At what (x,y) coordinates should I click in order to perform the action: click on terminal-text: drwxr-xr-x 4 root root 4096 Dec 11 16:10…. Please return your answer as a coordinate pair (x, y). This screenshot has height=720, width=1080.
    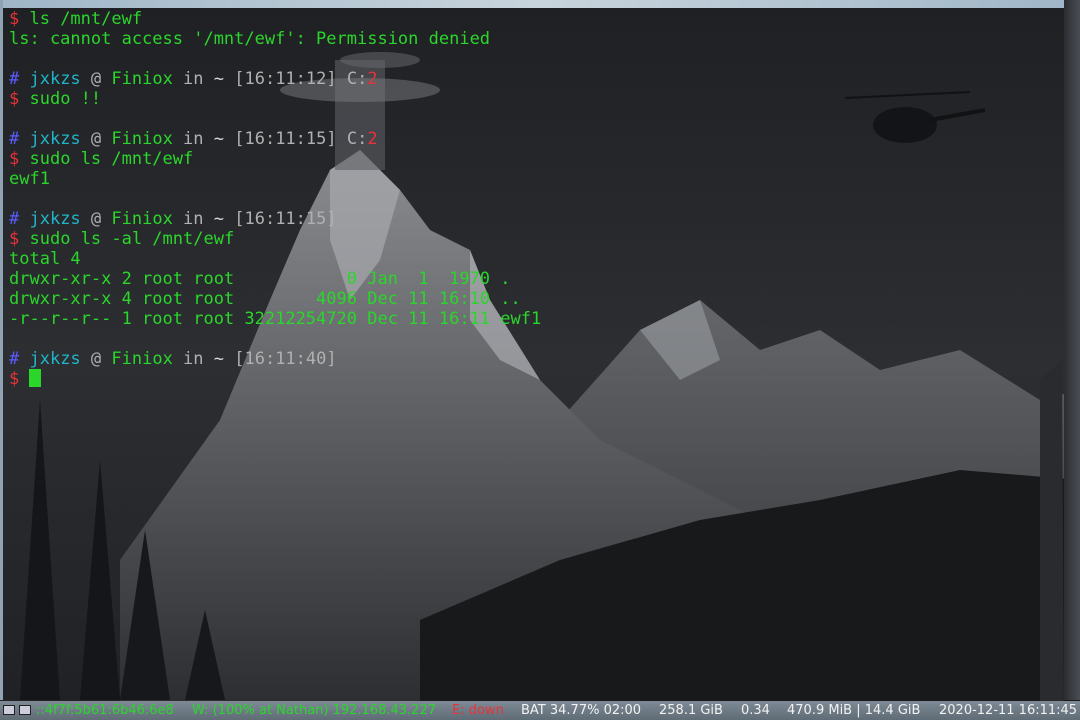
    Looking at the image, I should click on (265, 299).